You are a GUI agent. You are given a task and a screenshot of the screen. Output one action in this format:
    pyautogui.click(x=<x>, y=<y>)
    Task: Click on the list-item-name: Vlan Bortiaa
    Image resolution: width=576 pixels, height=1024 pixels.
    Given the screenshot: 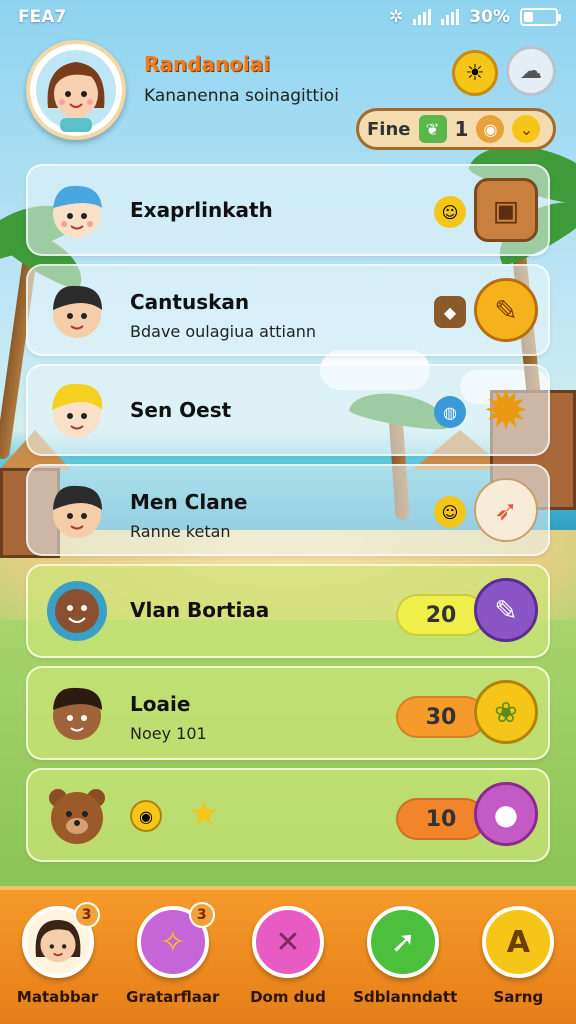 What is the action you would take?
    pyautogui.click(x=200, y=610)
    